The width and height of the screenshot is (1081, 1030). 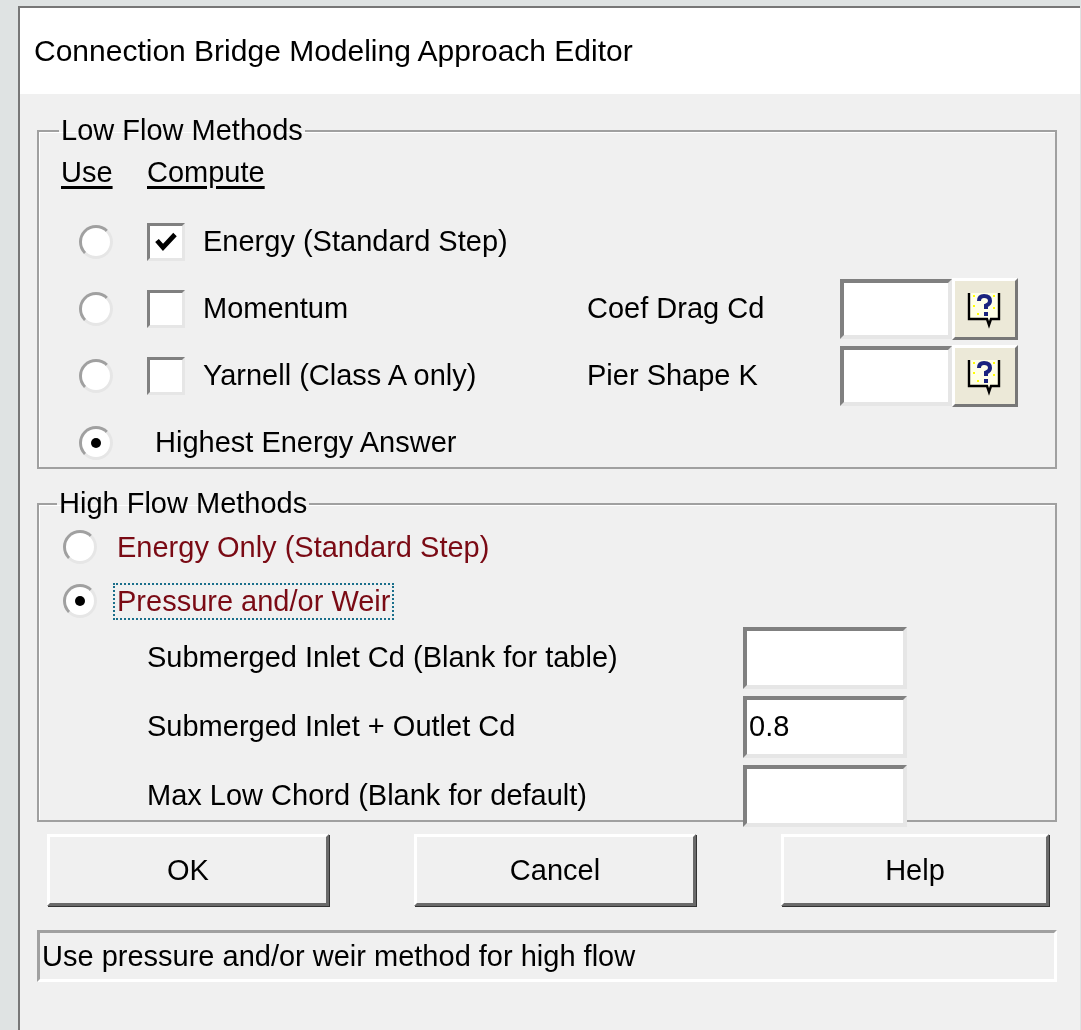 I want to click on window-title: Connection Bridge Modeling Approach Editor, so click(x=333, y=51).